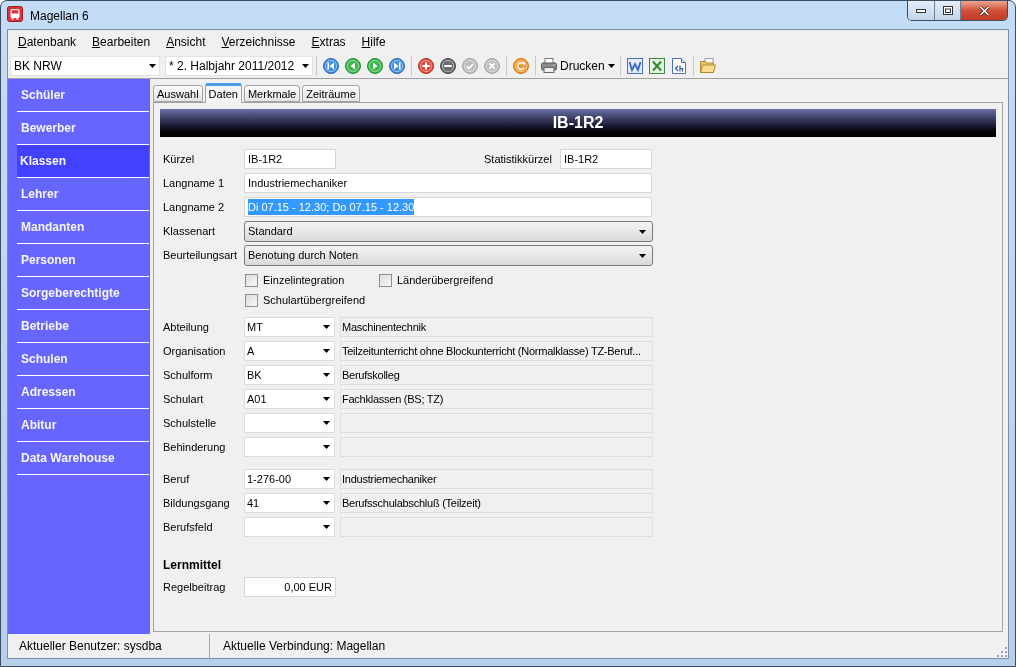 This screenshot has width=1016, height=667. I want to click on code-dropdown: A01, so click(289, 399).